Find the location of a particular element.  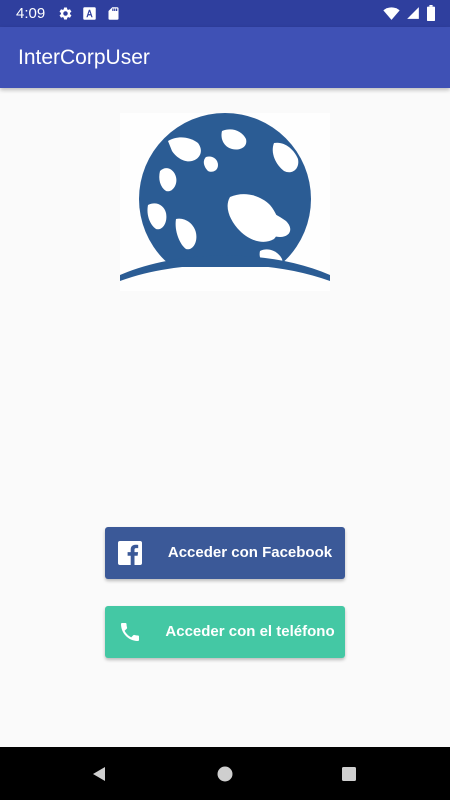

facebook-icon is located at coordinates (130, 553).